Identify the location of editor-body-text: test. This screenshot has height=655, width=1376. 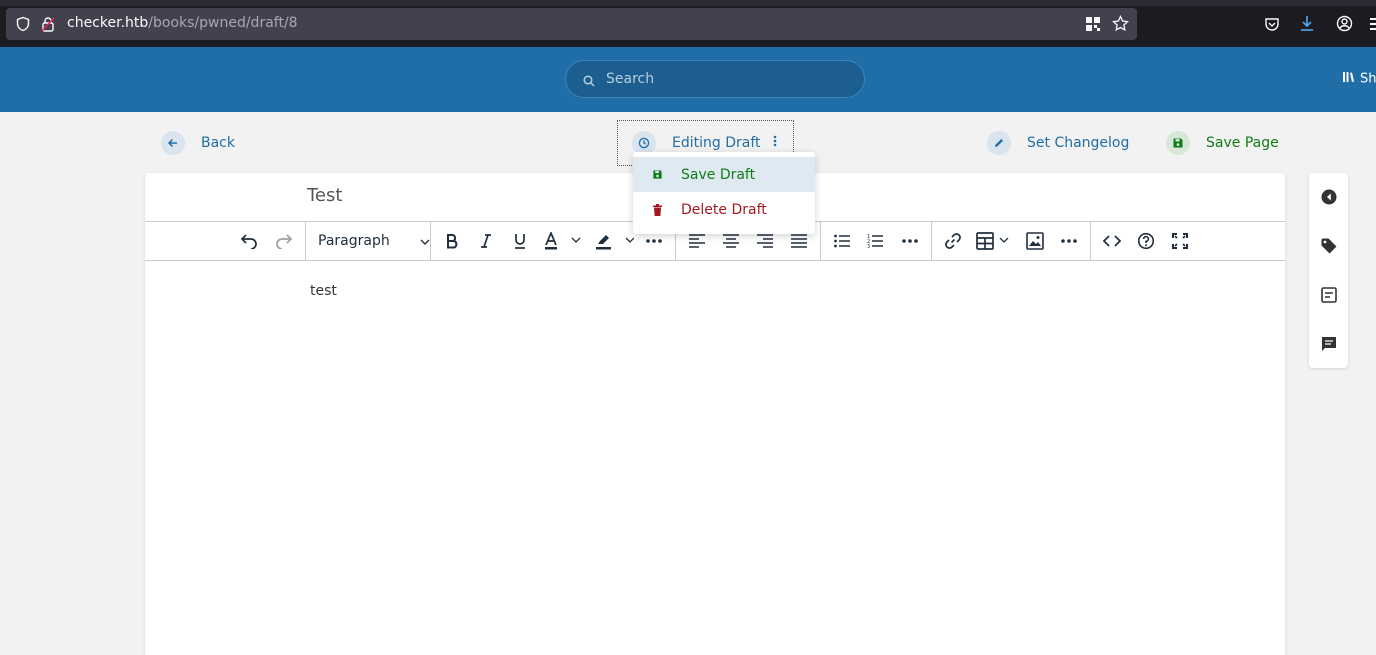
(323, 291).